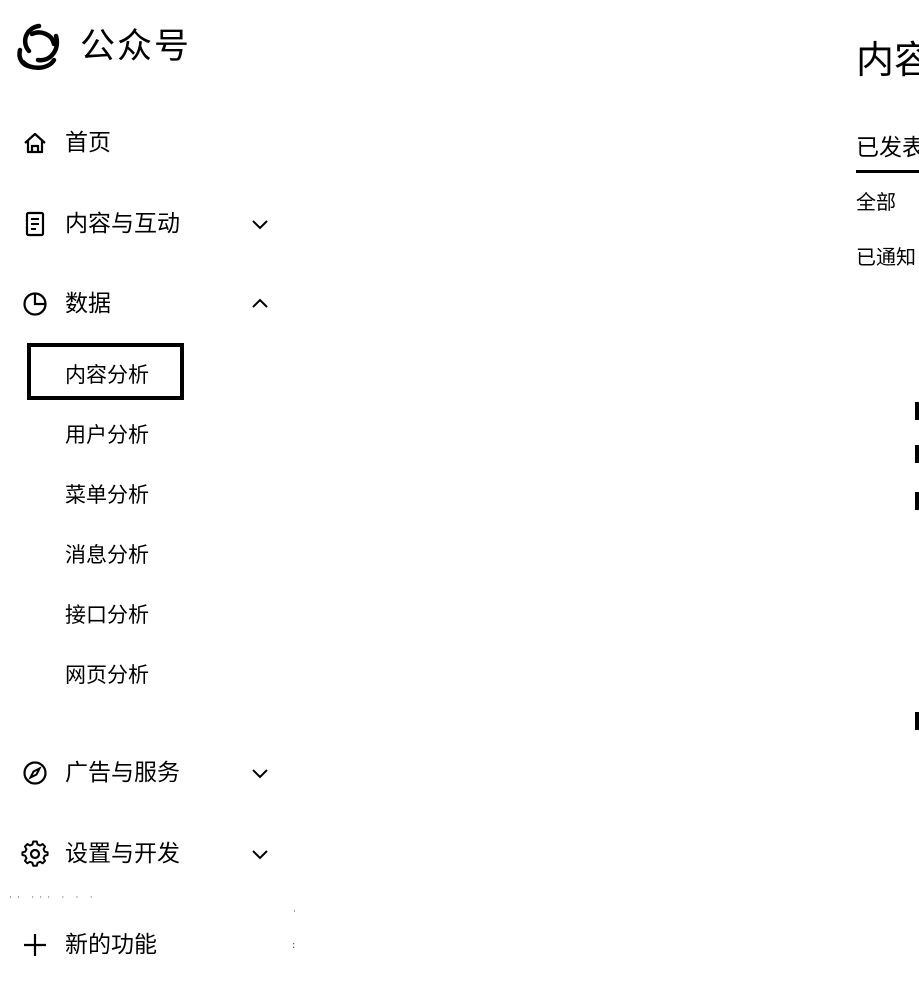  I want to click on sidebar-item-settings-development: 设置与开发, so click(150, 854).